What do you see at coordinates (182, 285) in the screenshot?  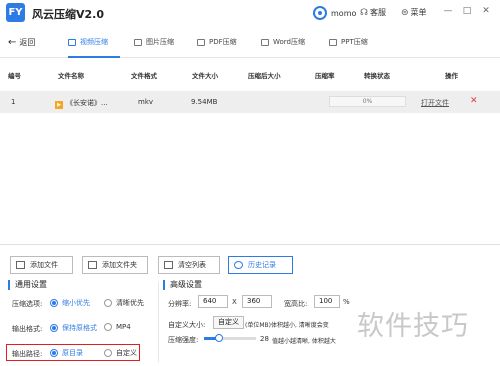 I see `advanced-settings-title: 高级设置` at bounding box center [182, 285].